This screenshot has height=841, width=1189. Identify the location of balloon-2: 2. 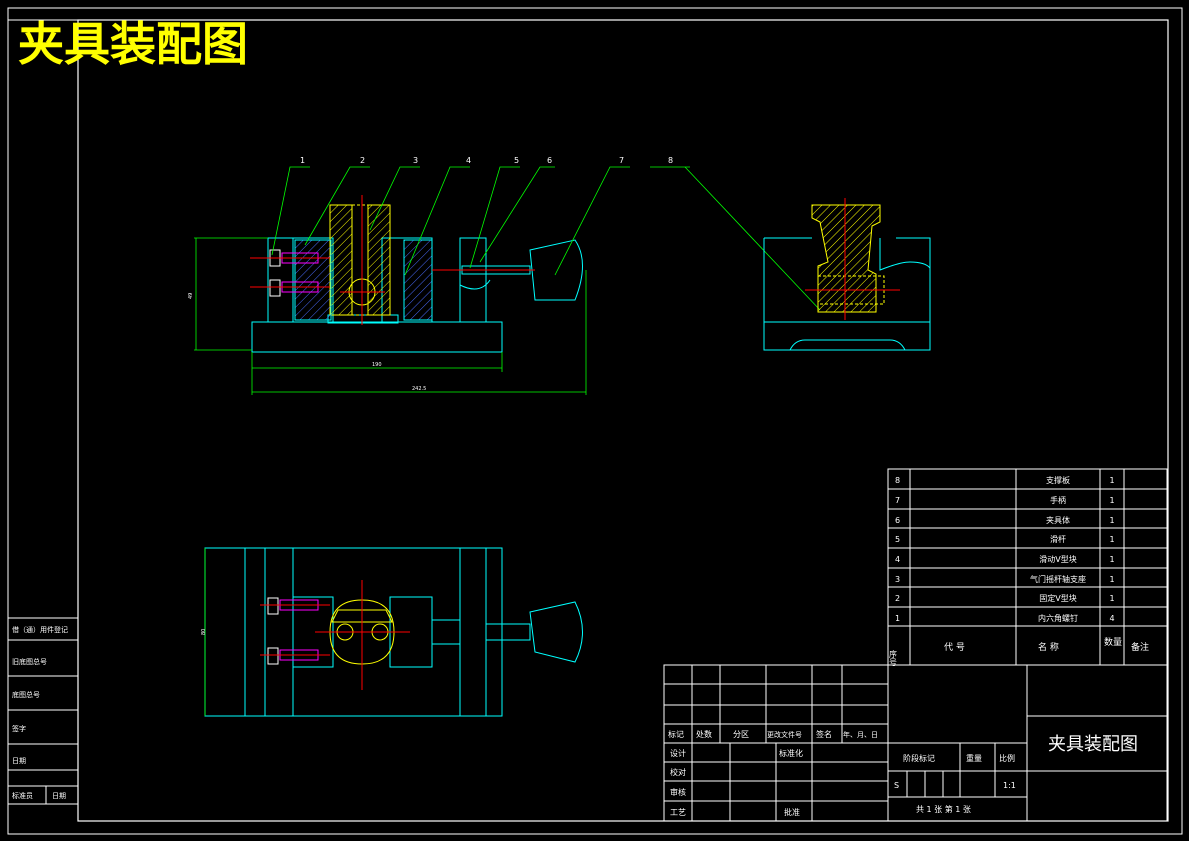
(362, 160).